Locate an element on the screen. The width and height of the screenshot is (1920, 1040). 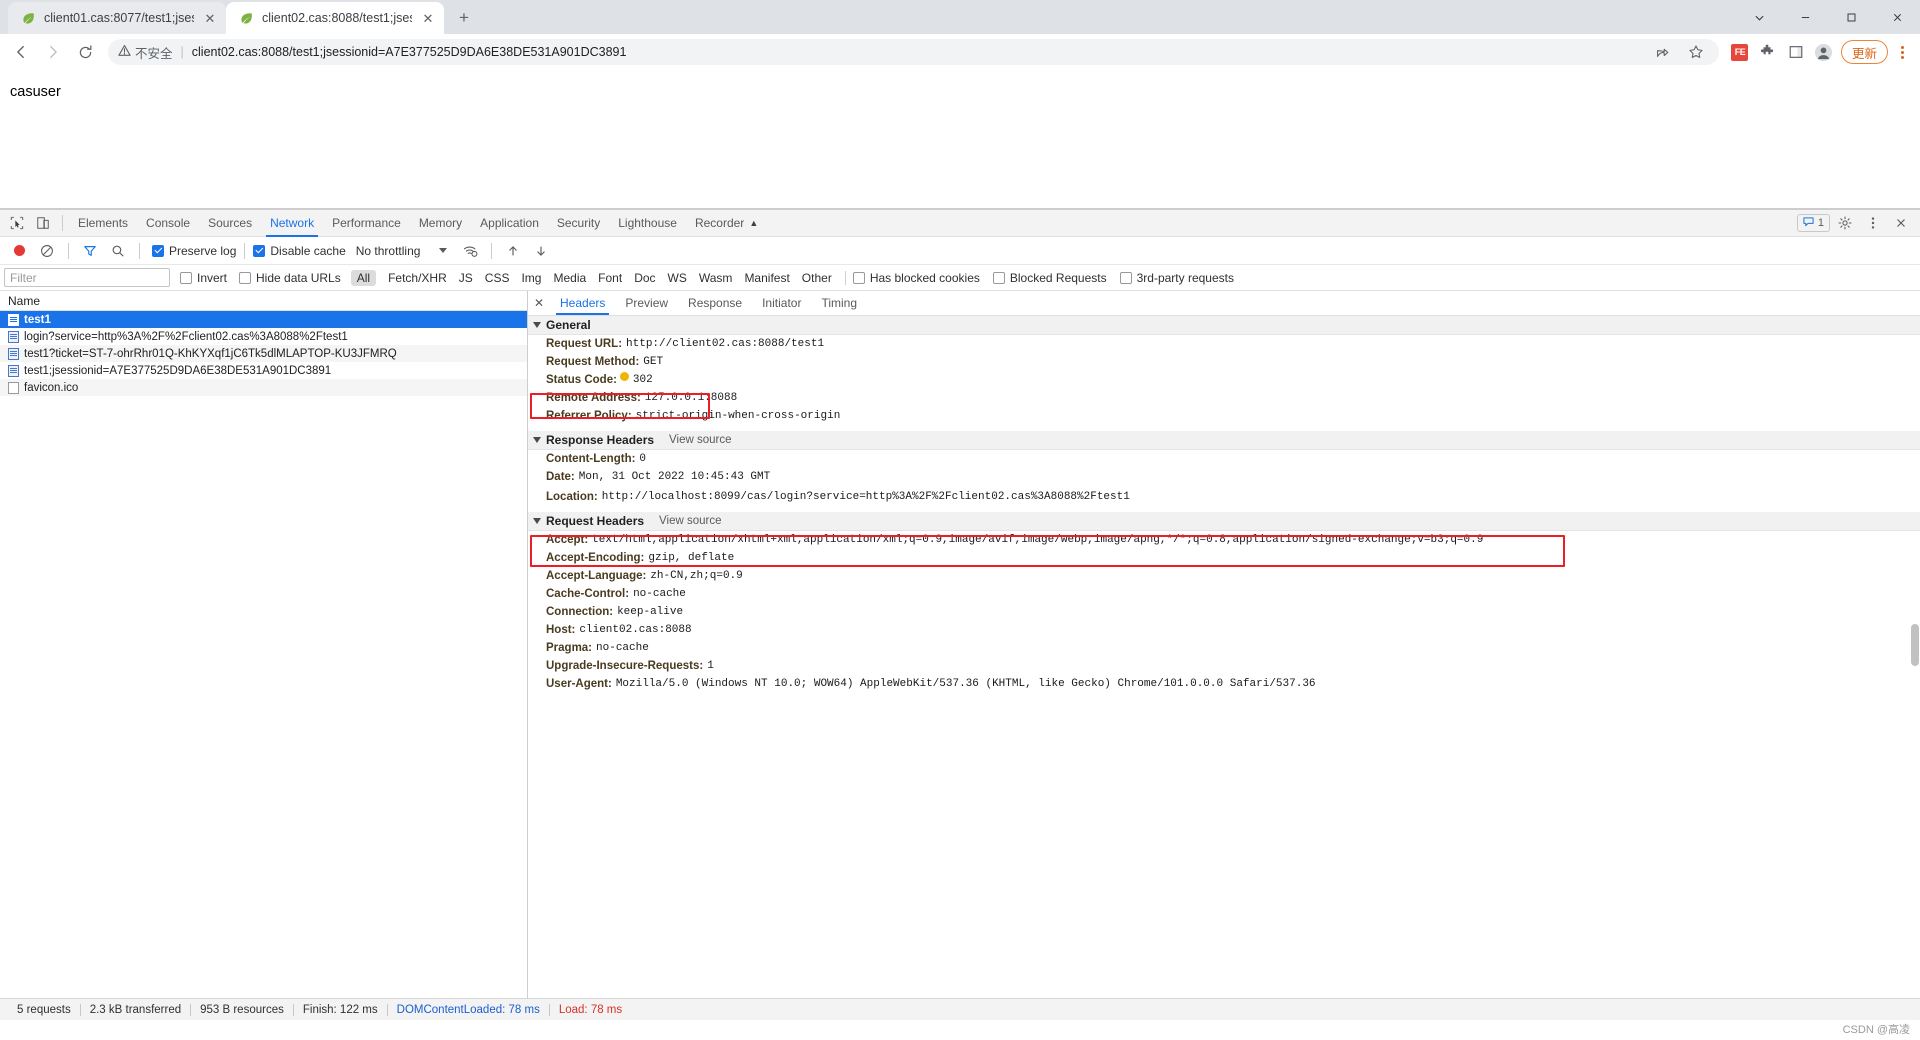
detail-tab-response: Response is located at coordinates (715, 303).